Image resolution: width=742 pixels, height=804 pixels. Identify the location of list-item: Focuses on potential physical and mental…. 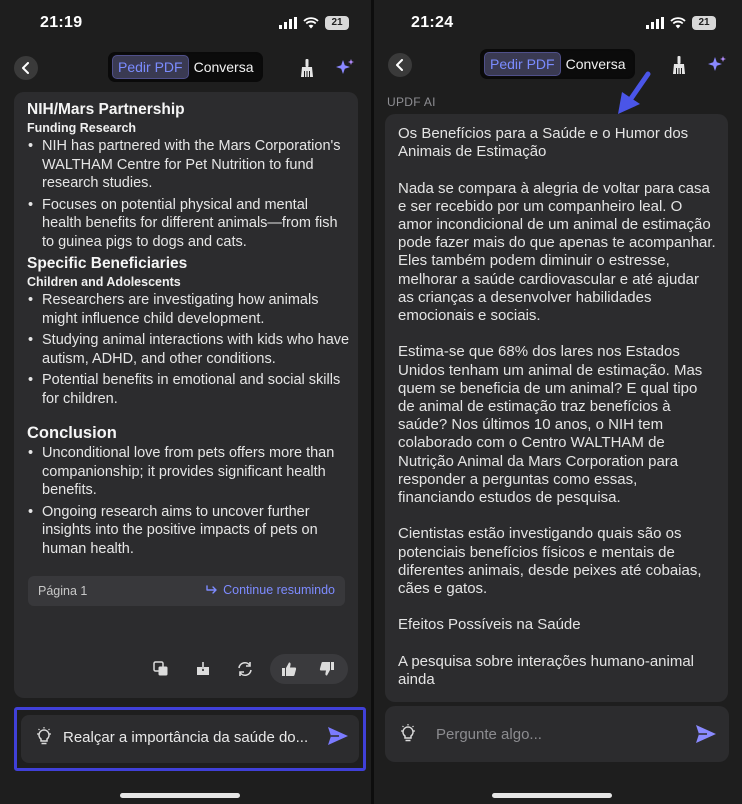
(189, 224).